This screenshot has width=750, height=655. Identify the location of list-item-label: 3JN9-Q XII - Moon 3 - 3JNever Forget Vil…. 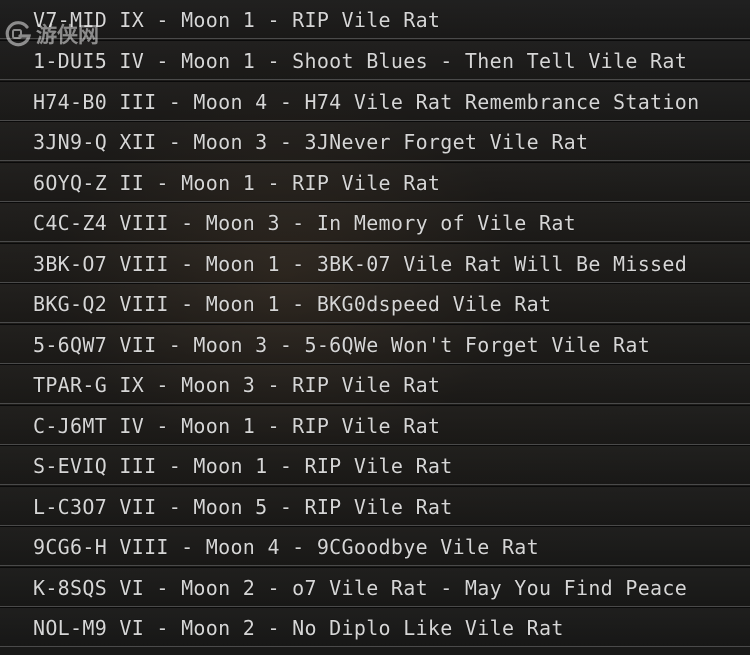
(311, 142).